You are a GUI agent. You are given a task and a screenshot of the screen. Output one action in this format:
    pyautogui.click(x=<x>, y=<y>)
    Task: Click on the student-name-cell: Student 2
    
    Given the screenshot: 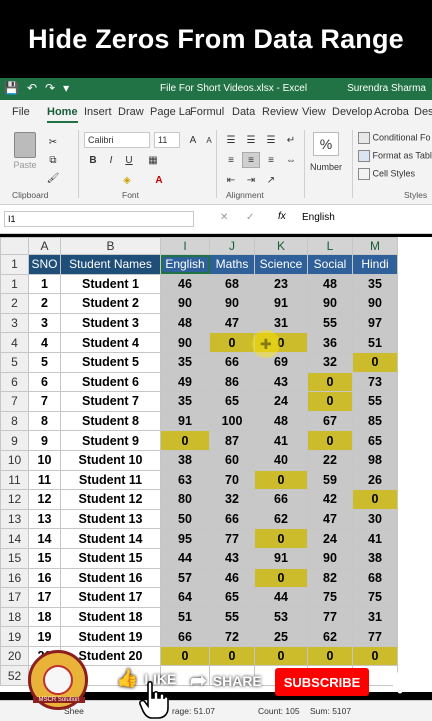 What is the action you would take?
    pyautogui.click(x=110, y=303)
    